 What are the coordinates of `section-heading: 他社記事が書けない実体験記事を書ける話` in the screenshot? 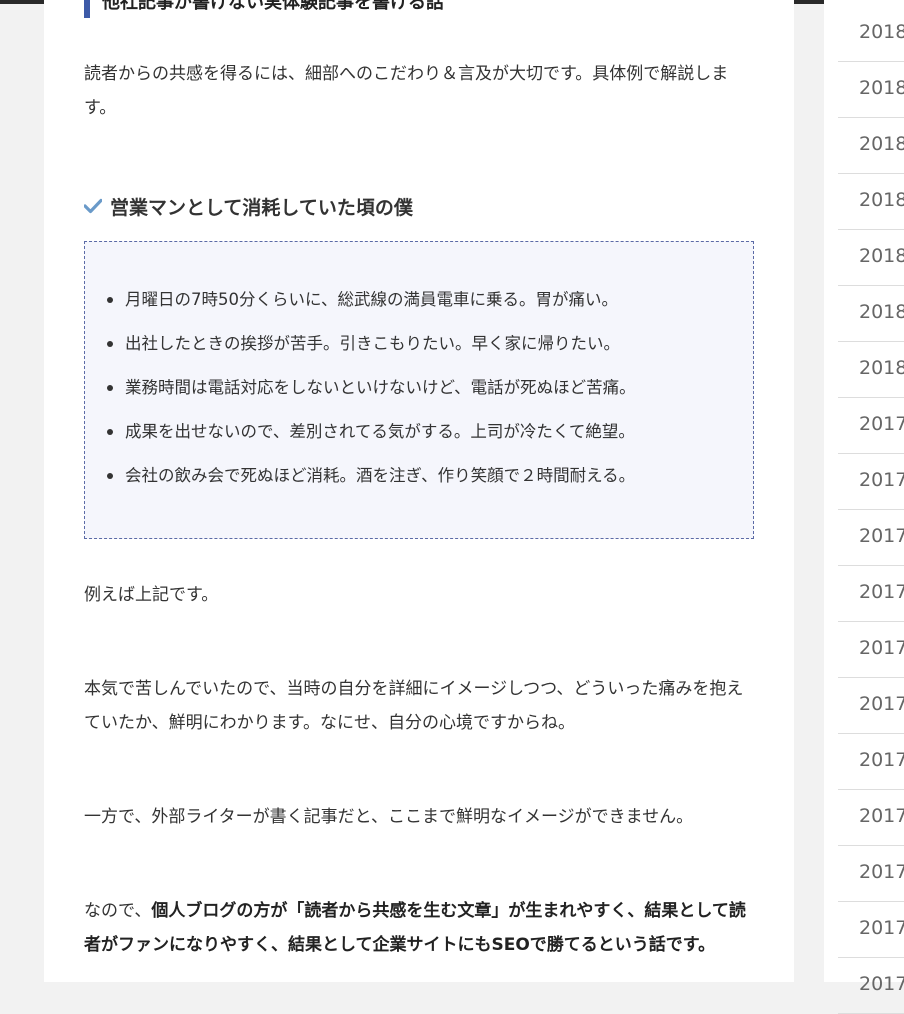 It's located at (424, 9).